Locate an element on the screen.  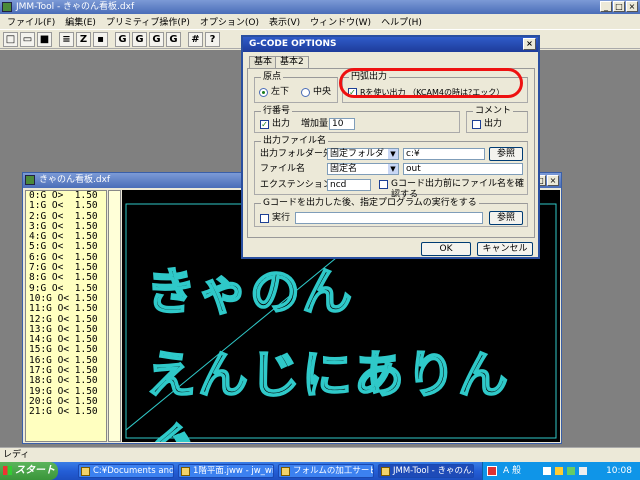
menu-edit: 編集(E) is located at coordinates (80, 21).